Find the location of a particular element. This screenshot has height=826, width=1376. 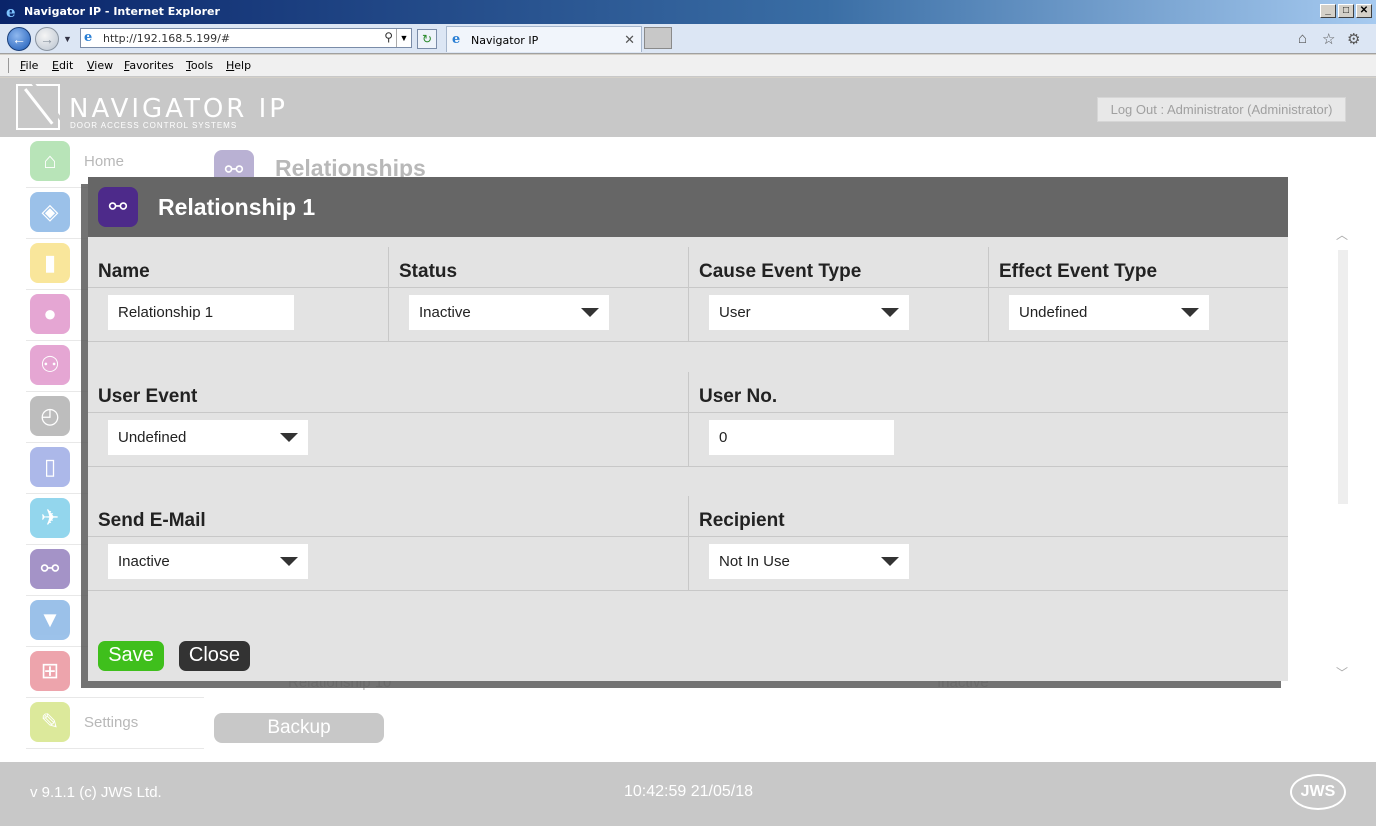

user-no-cell: User No. 0 is located at coordinates (988, 419).